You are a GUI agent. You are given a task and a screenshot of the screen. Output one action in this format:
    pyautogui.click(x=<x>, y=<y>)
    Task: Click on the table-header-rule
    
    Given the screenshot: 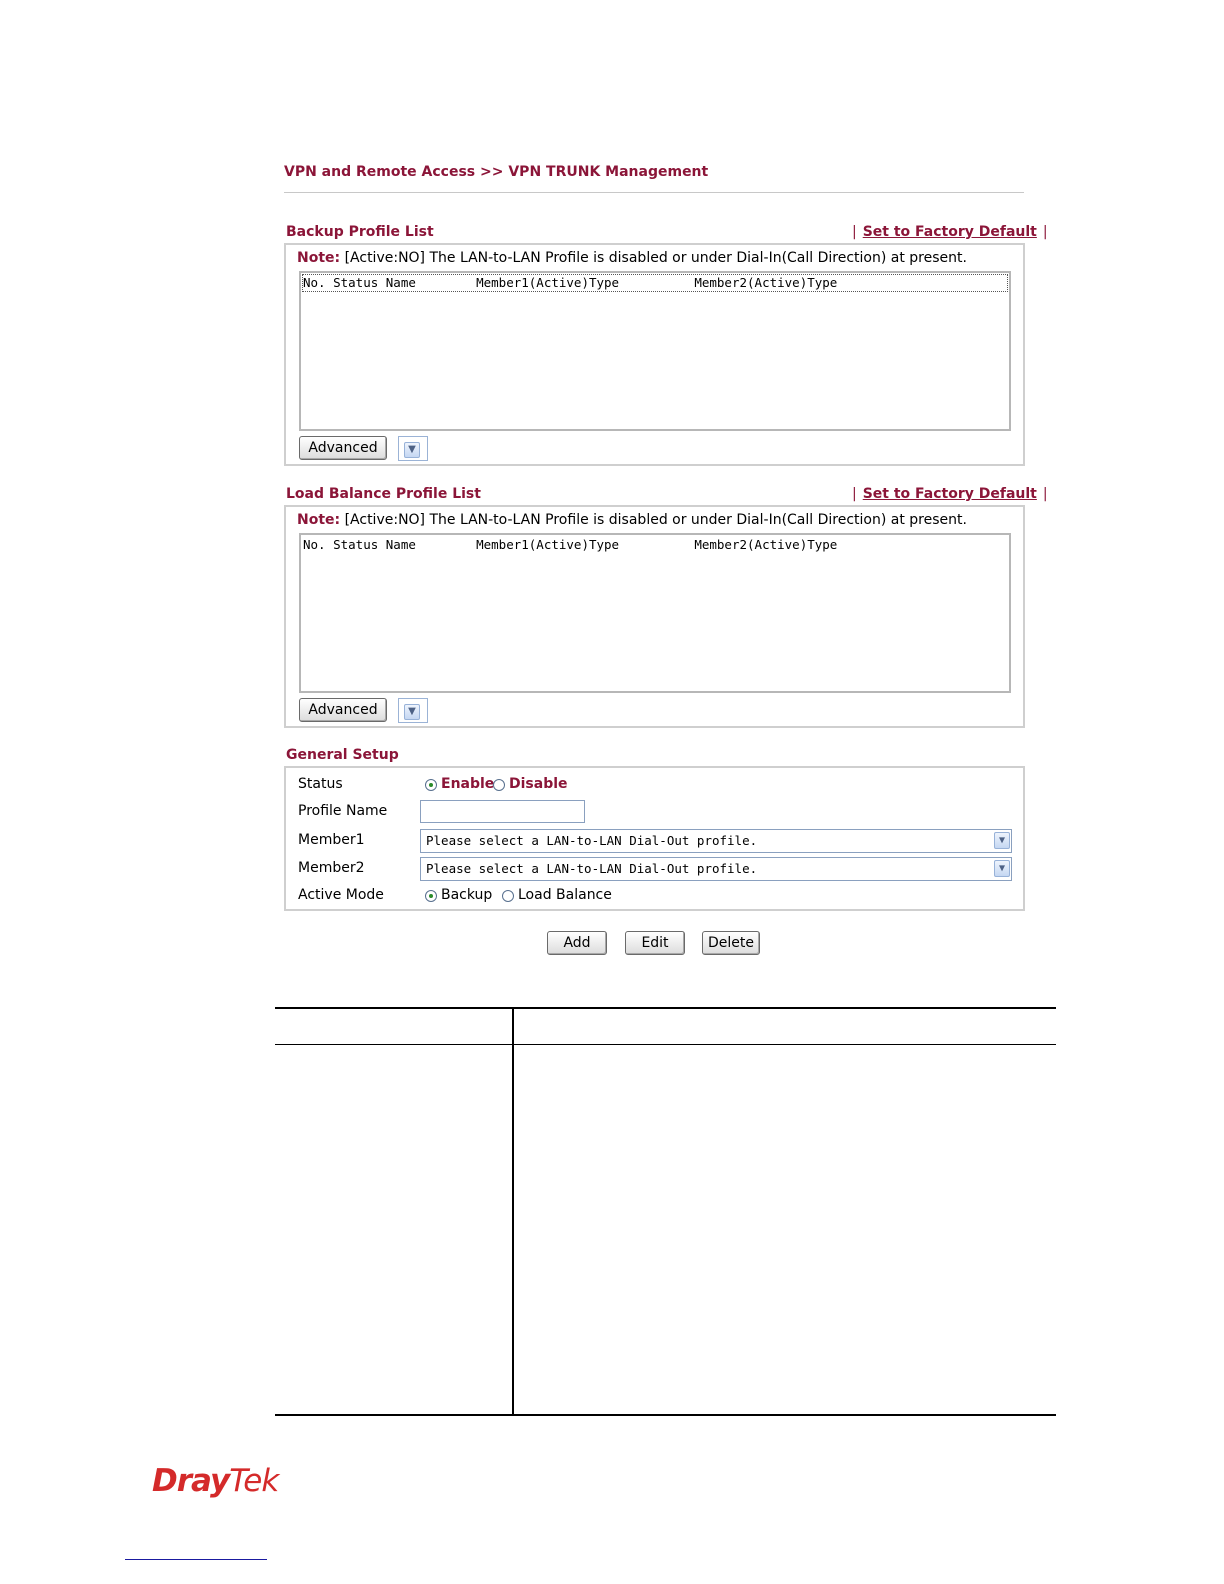 What is the action you would take?
    pyautogui.click(x=665, y=1044)
    